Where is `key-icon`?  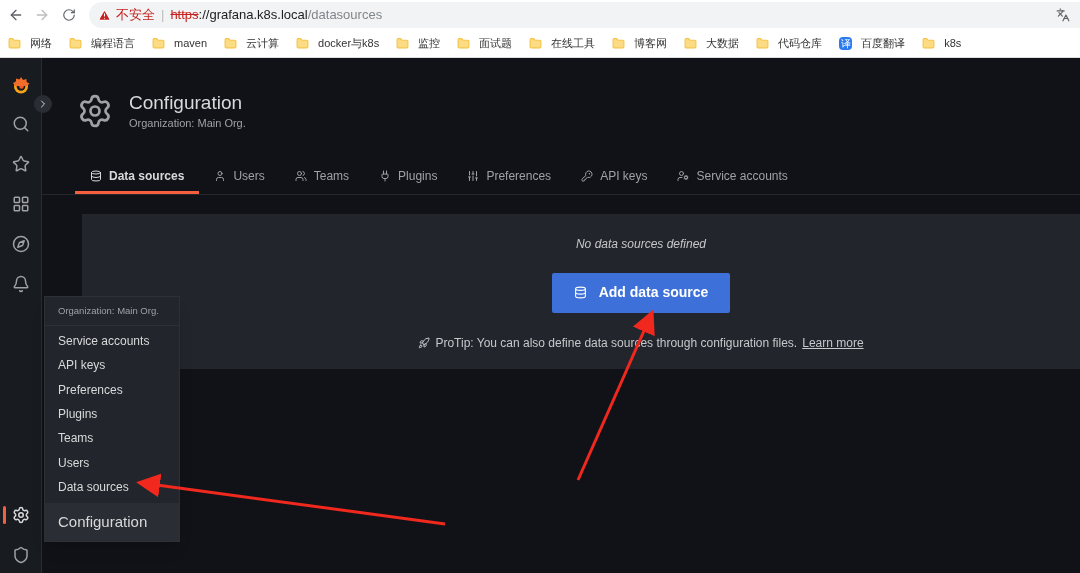 key-icon is located at coordinates (587, 176).